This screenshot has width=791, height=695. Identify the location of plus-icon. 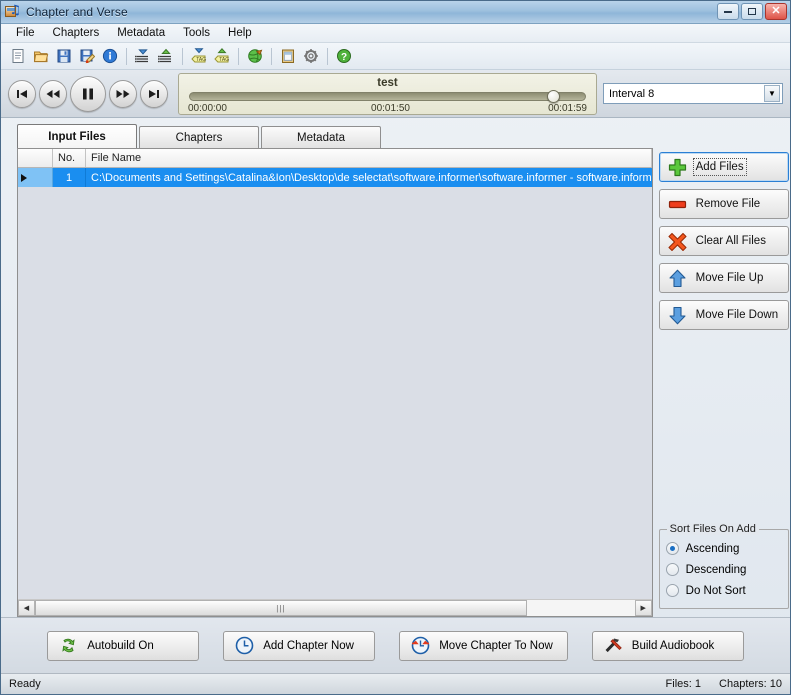
(678, 167).